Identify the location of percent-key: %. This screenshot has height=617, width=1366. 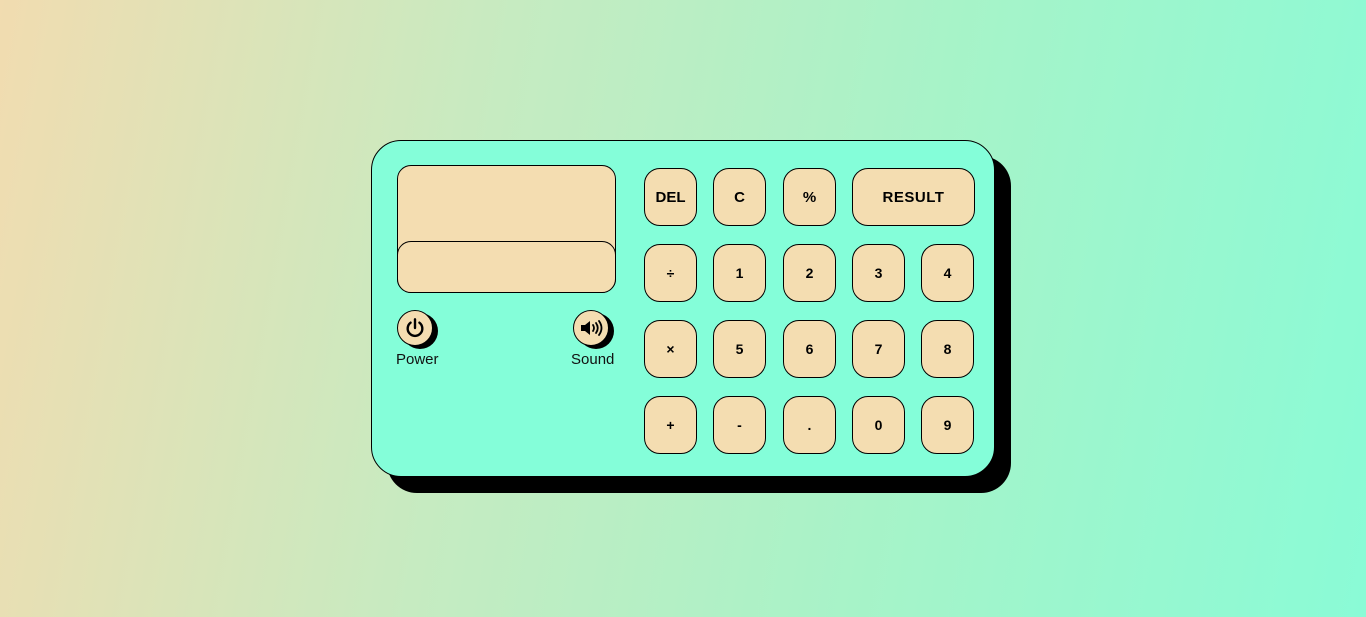
(809, 197).